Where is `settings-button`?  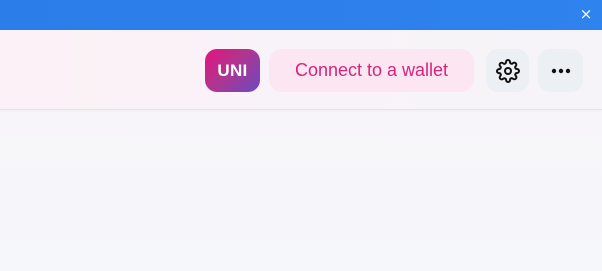 settings-button is located at coordinates (507, 70).